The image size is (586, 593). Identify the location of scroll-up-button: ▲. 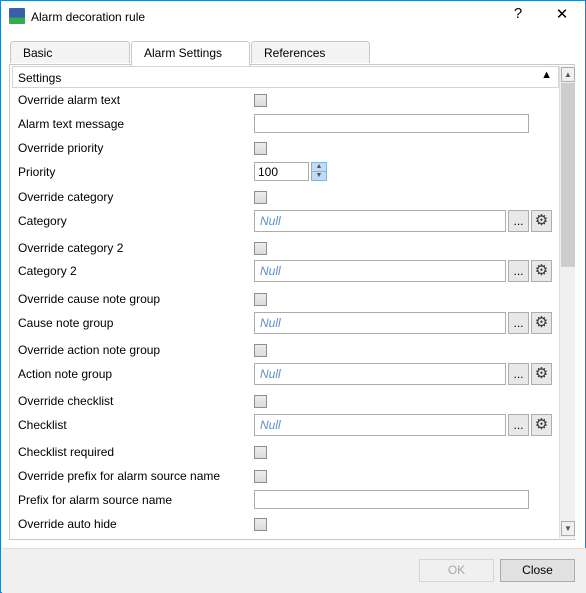
(568, 74).